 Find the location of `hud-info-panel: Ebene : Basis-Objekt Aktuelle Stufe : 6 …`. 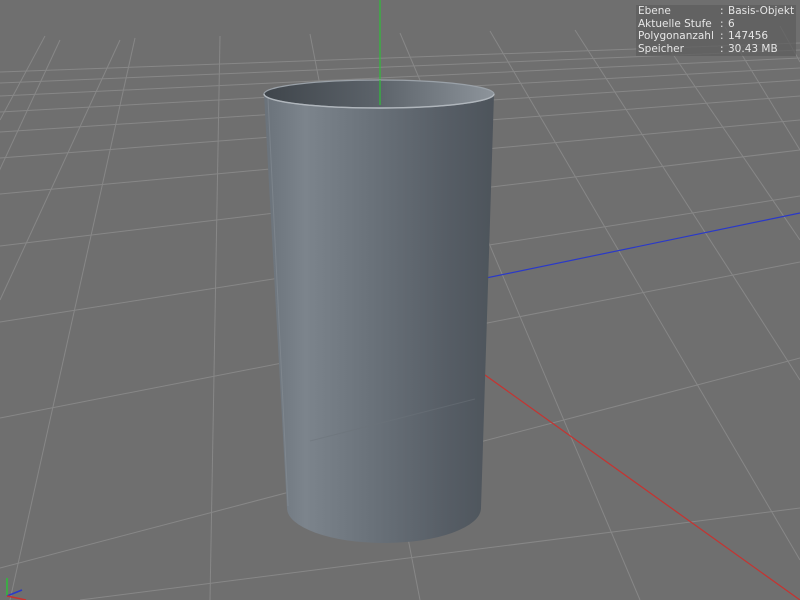

hud-info-panel: Ebene : Basis-Objekt Aktuelle Stufe : 6 … is located at coordinates (716, 31).